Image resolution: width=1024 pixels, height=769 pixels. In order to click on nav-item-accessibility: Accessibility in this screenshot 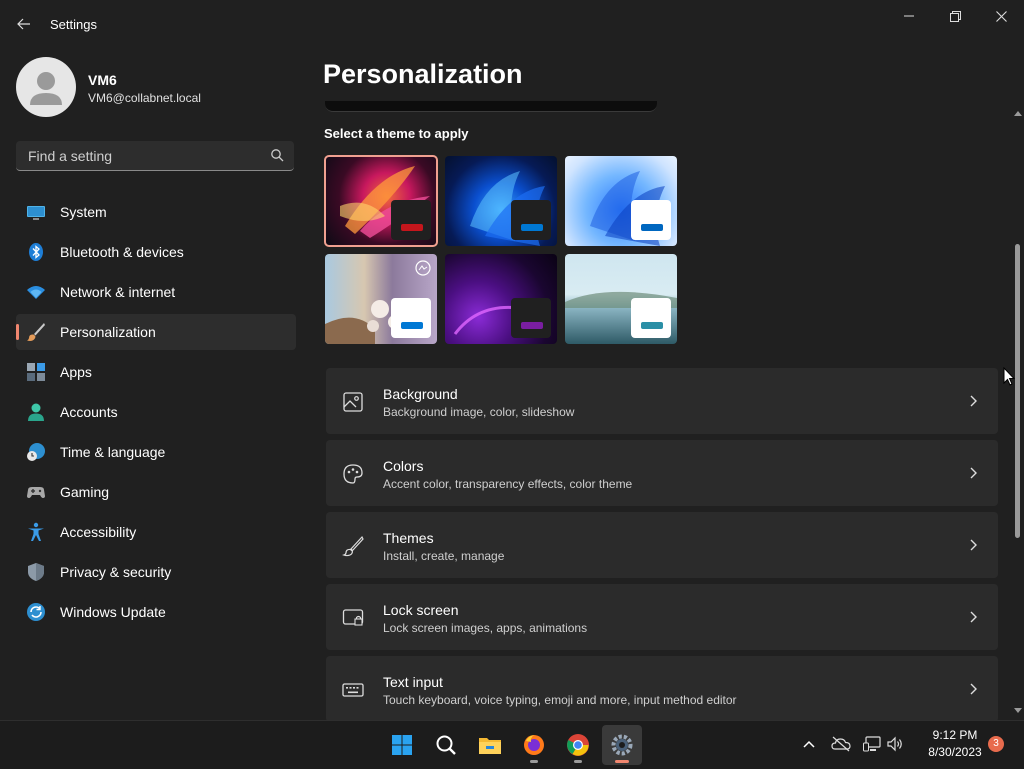, I will do `click(156, 532)`.